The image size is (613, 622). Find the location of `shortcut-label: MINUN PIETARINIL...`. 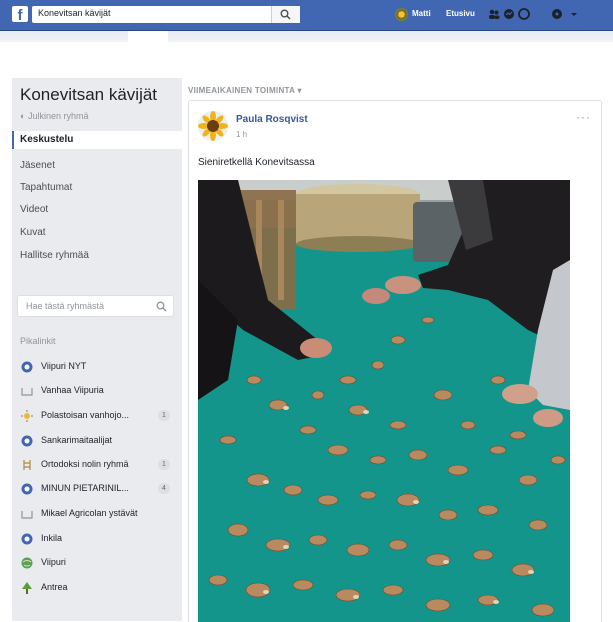

shortcut-label: MINUN PIETARINIL... is located at coordinates (85, 488).